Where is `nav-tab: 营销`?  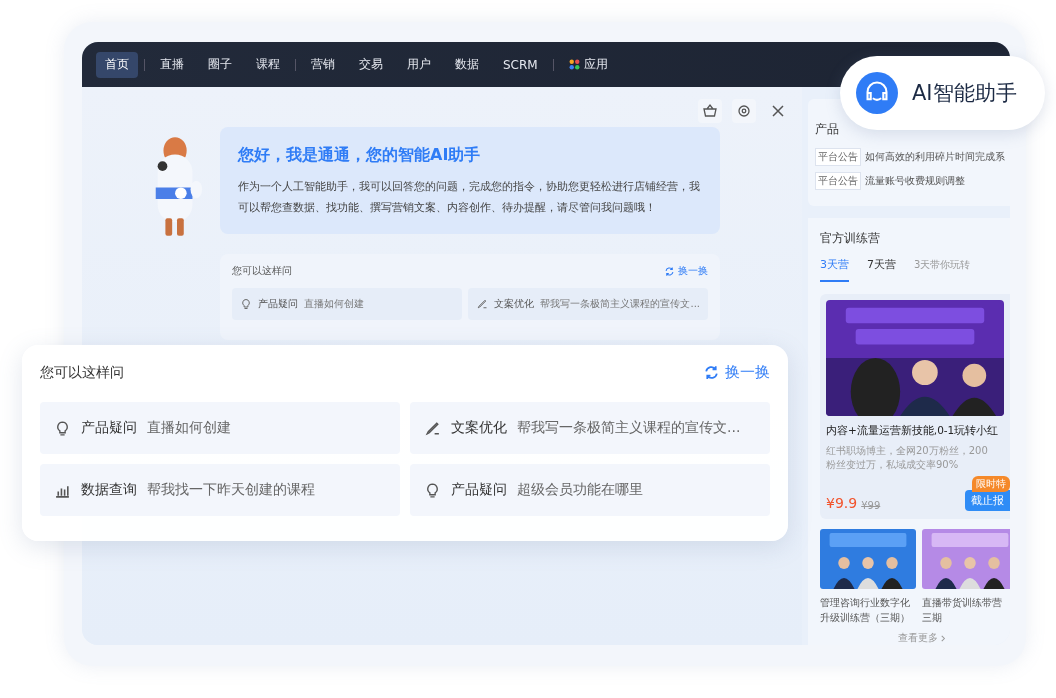 nav-tab: 营销 is located at coordinates (323, 64).